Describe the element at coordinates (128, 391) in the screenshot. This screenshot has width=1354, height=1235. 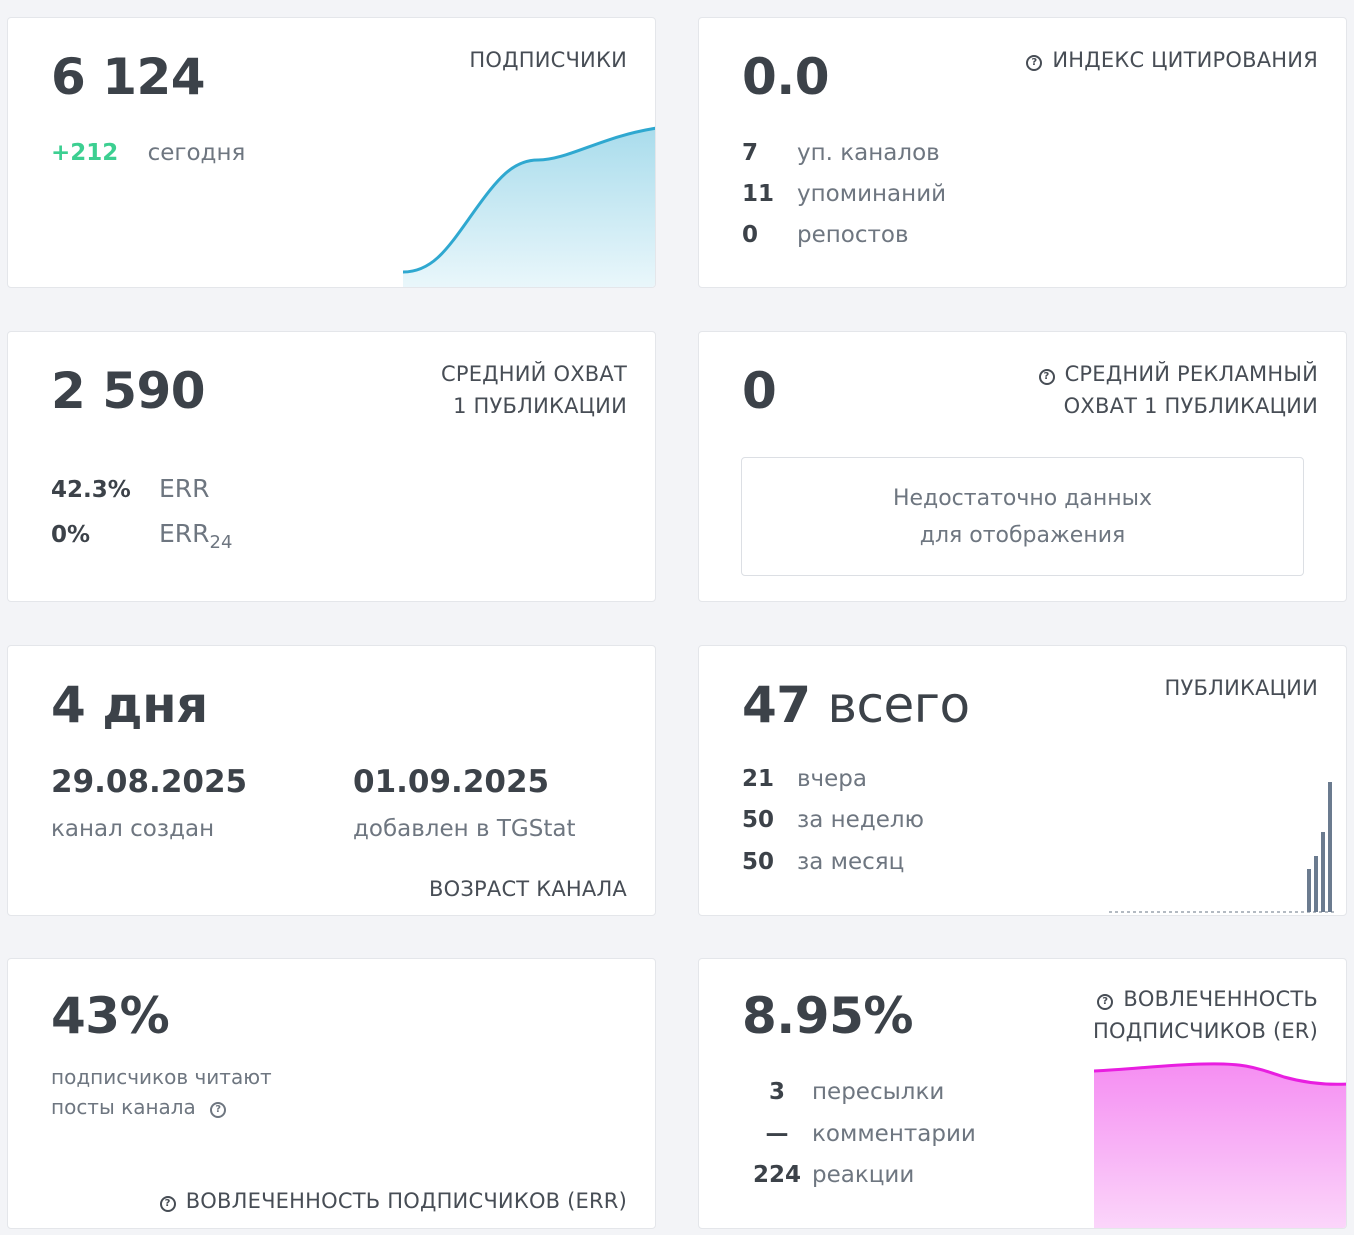
I see `reach-value: 2 590` at that location.